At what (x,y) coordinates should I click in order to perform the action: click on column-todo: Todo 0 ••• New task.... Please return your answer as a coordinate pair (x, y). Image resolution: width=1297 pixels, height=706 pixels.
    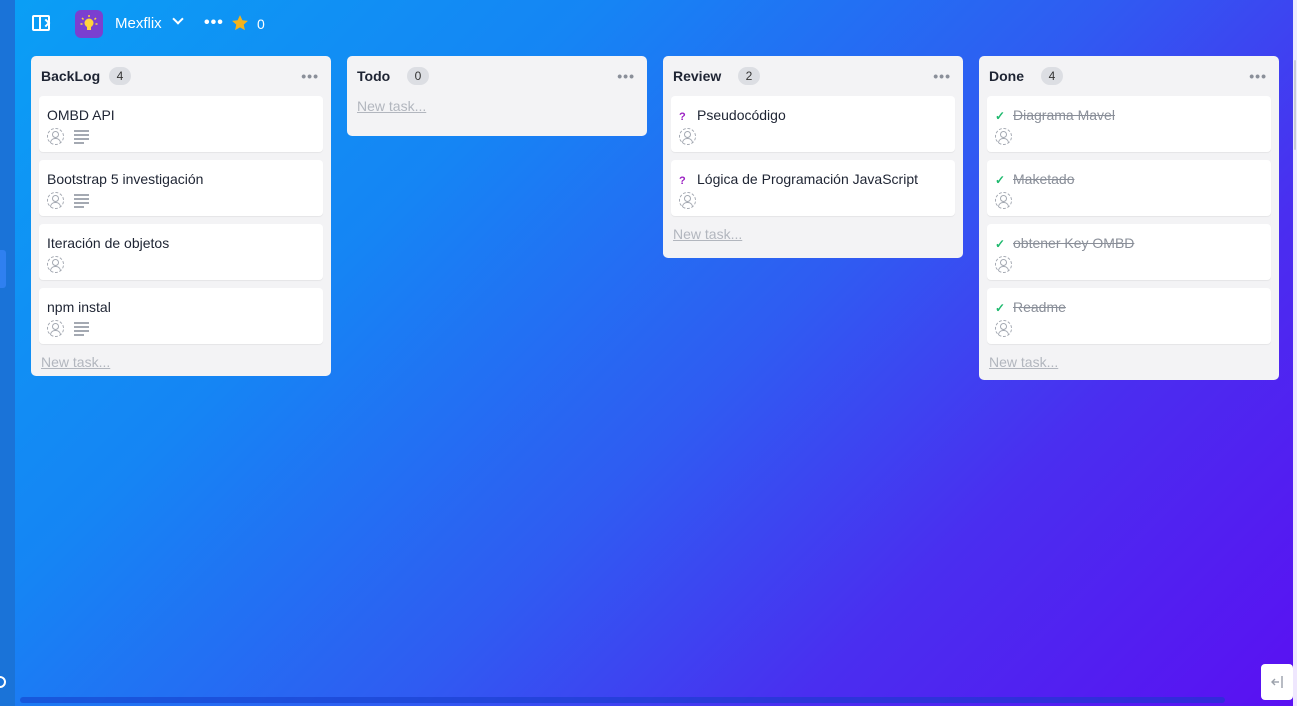
    Looking at the image, I should click on (497, 96).